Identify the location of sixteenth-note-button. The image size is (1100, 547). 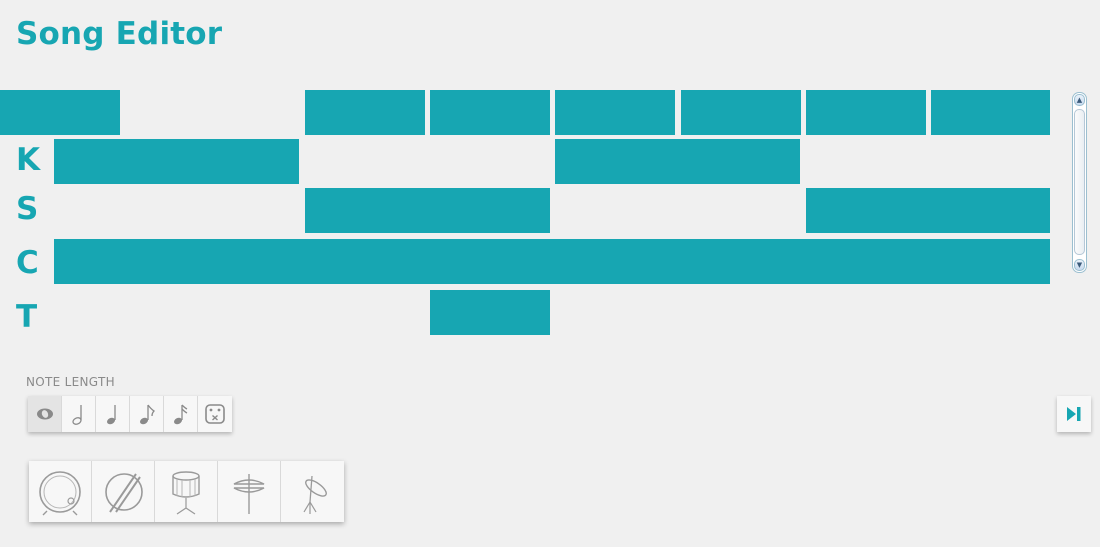
(181, 414).